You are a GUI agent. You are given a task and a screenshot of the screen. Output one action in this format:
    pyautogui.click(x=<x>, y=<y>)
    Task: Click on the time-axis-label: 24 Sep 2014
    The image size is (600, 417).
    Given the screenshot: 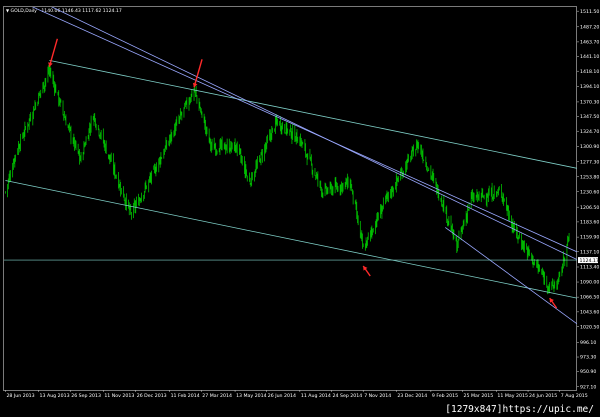 What is the action you would take?
    pyautogui.click(x=348, y=396)
    